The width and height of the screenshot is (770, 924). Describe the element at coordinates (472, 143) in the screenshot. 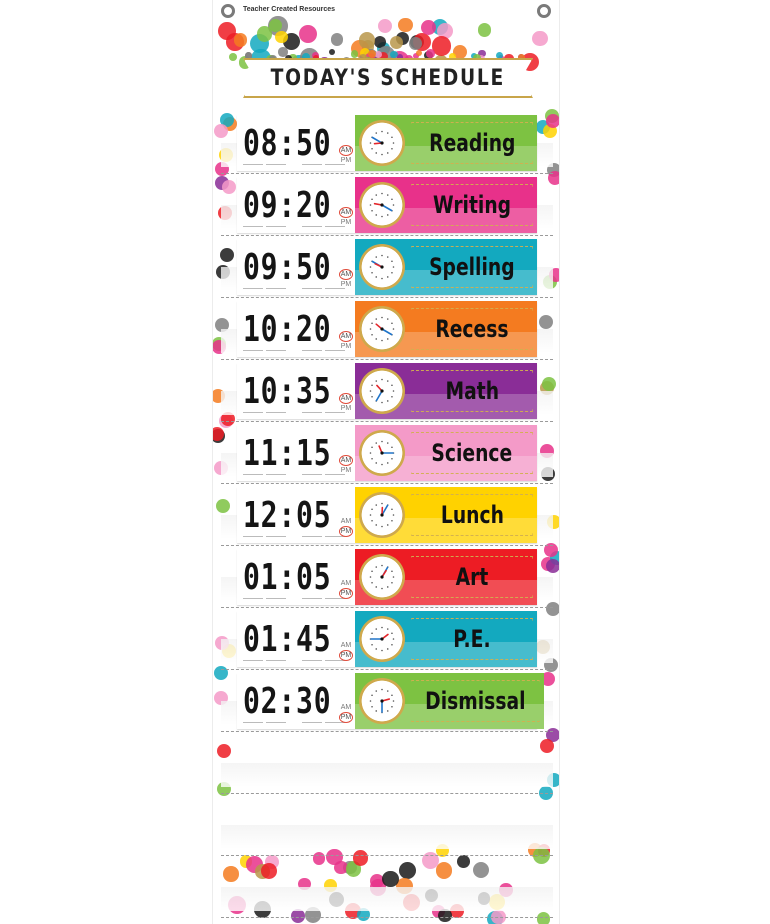

I see `subject-ribbon: Reading` at that location.